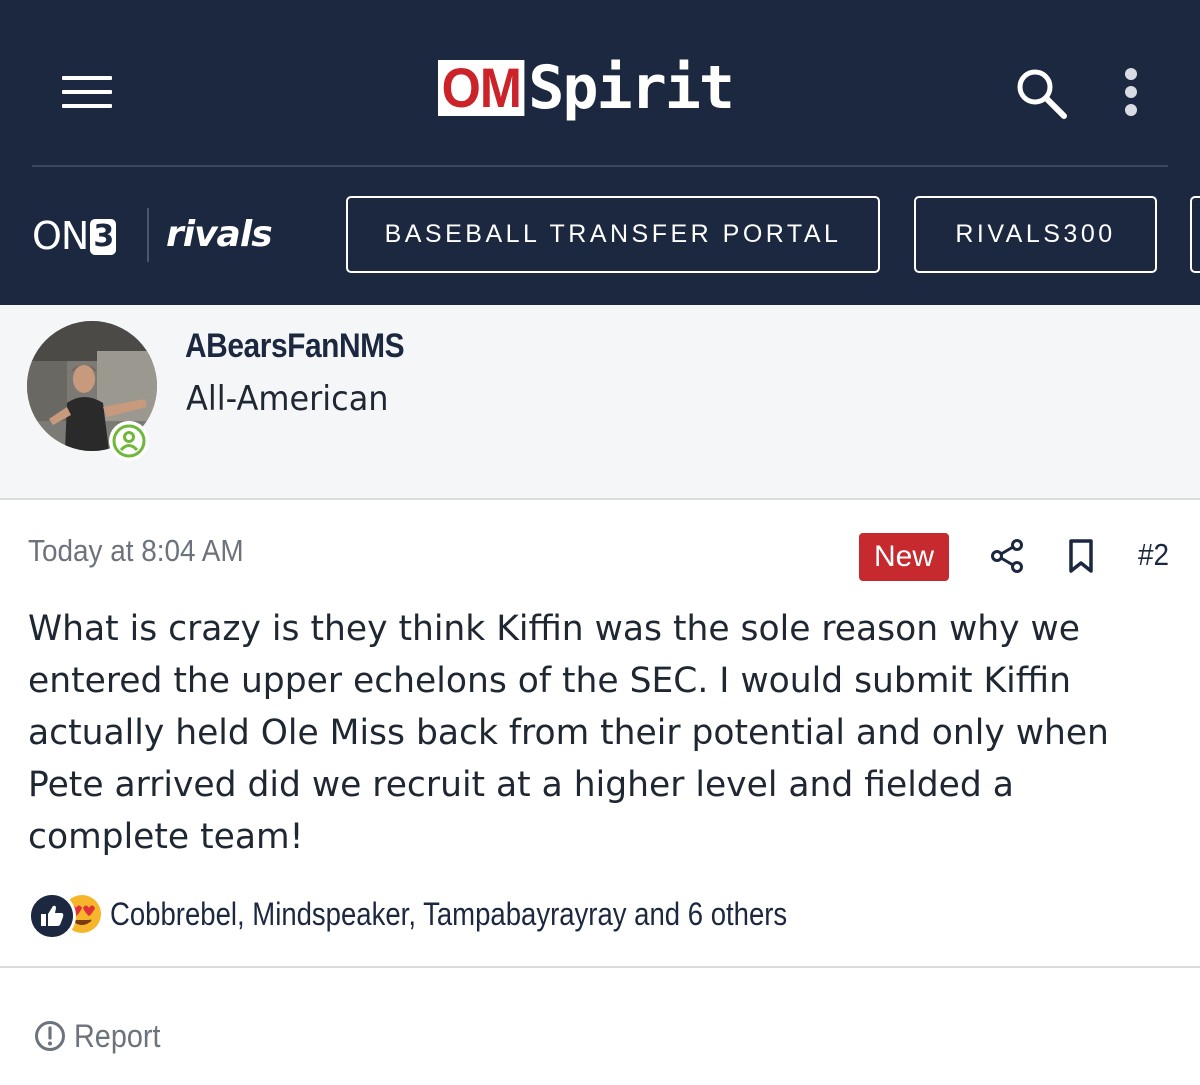 Image resolution: width=1200 pixels, height=1085 pixels. What do you see at coordinates (600, 166) in the screenshot?
I see `header-divider` at bounding box center [600, 166].